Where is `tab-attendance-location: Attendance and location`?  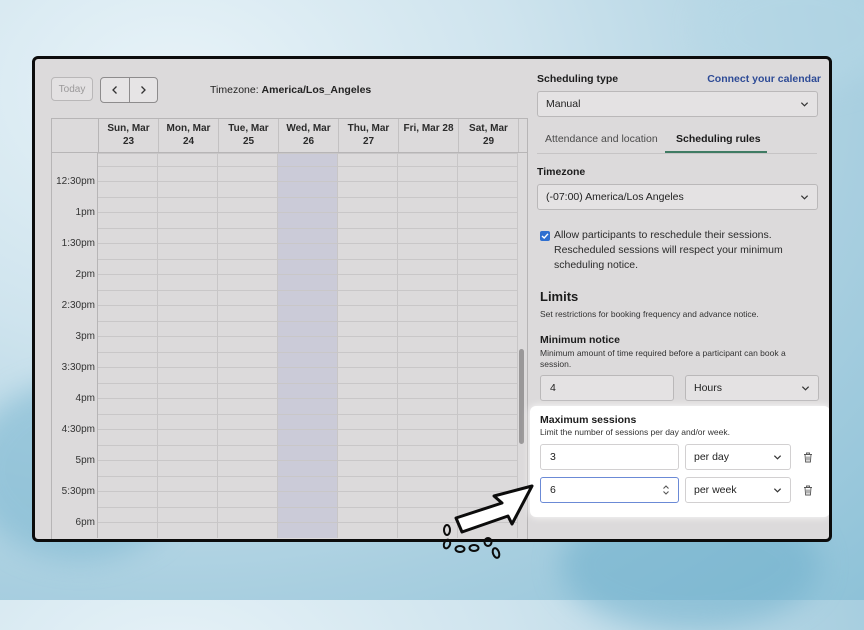
tab-attendance-location: Attendance and location is located at coordinates (601, 139).